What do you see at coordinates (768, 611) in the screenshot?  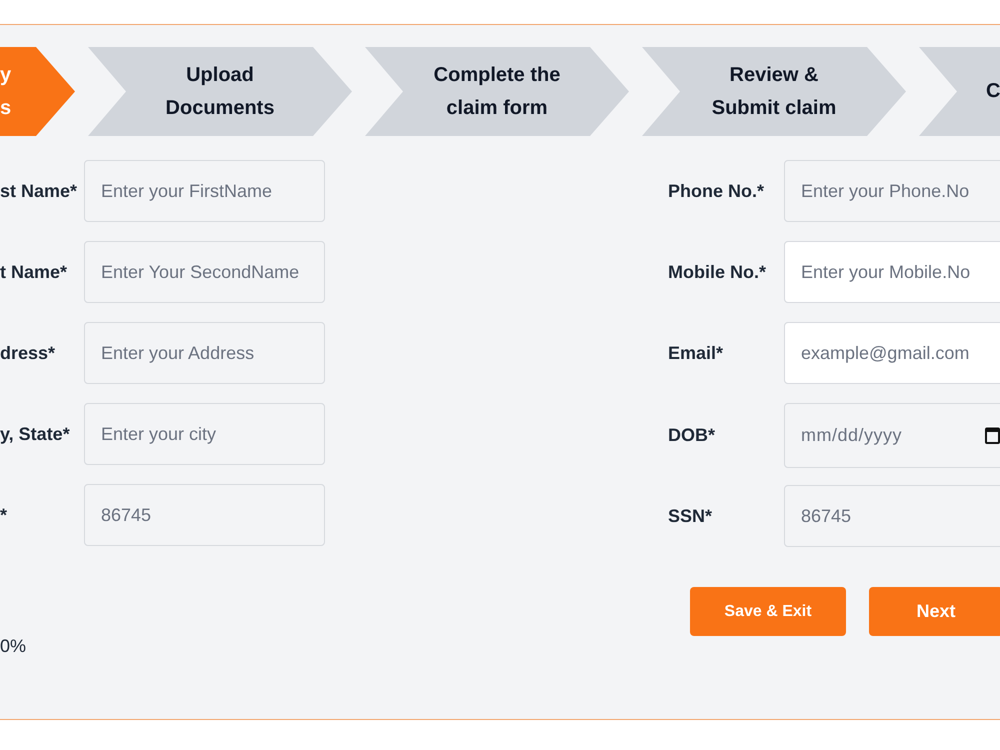 I see `save-exit-button: Save & Exit` at bounding box center [768, 611].